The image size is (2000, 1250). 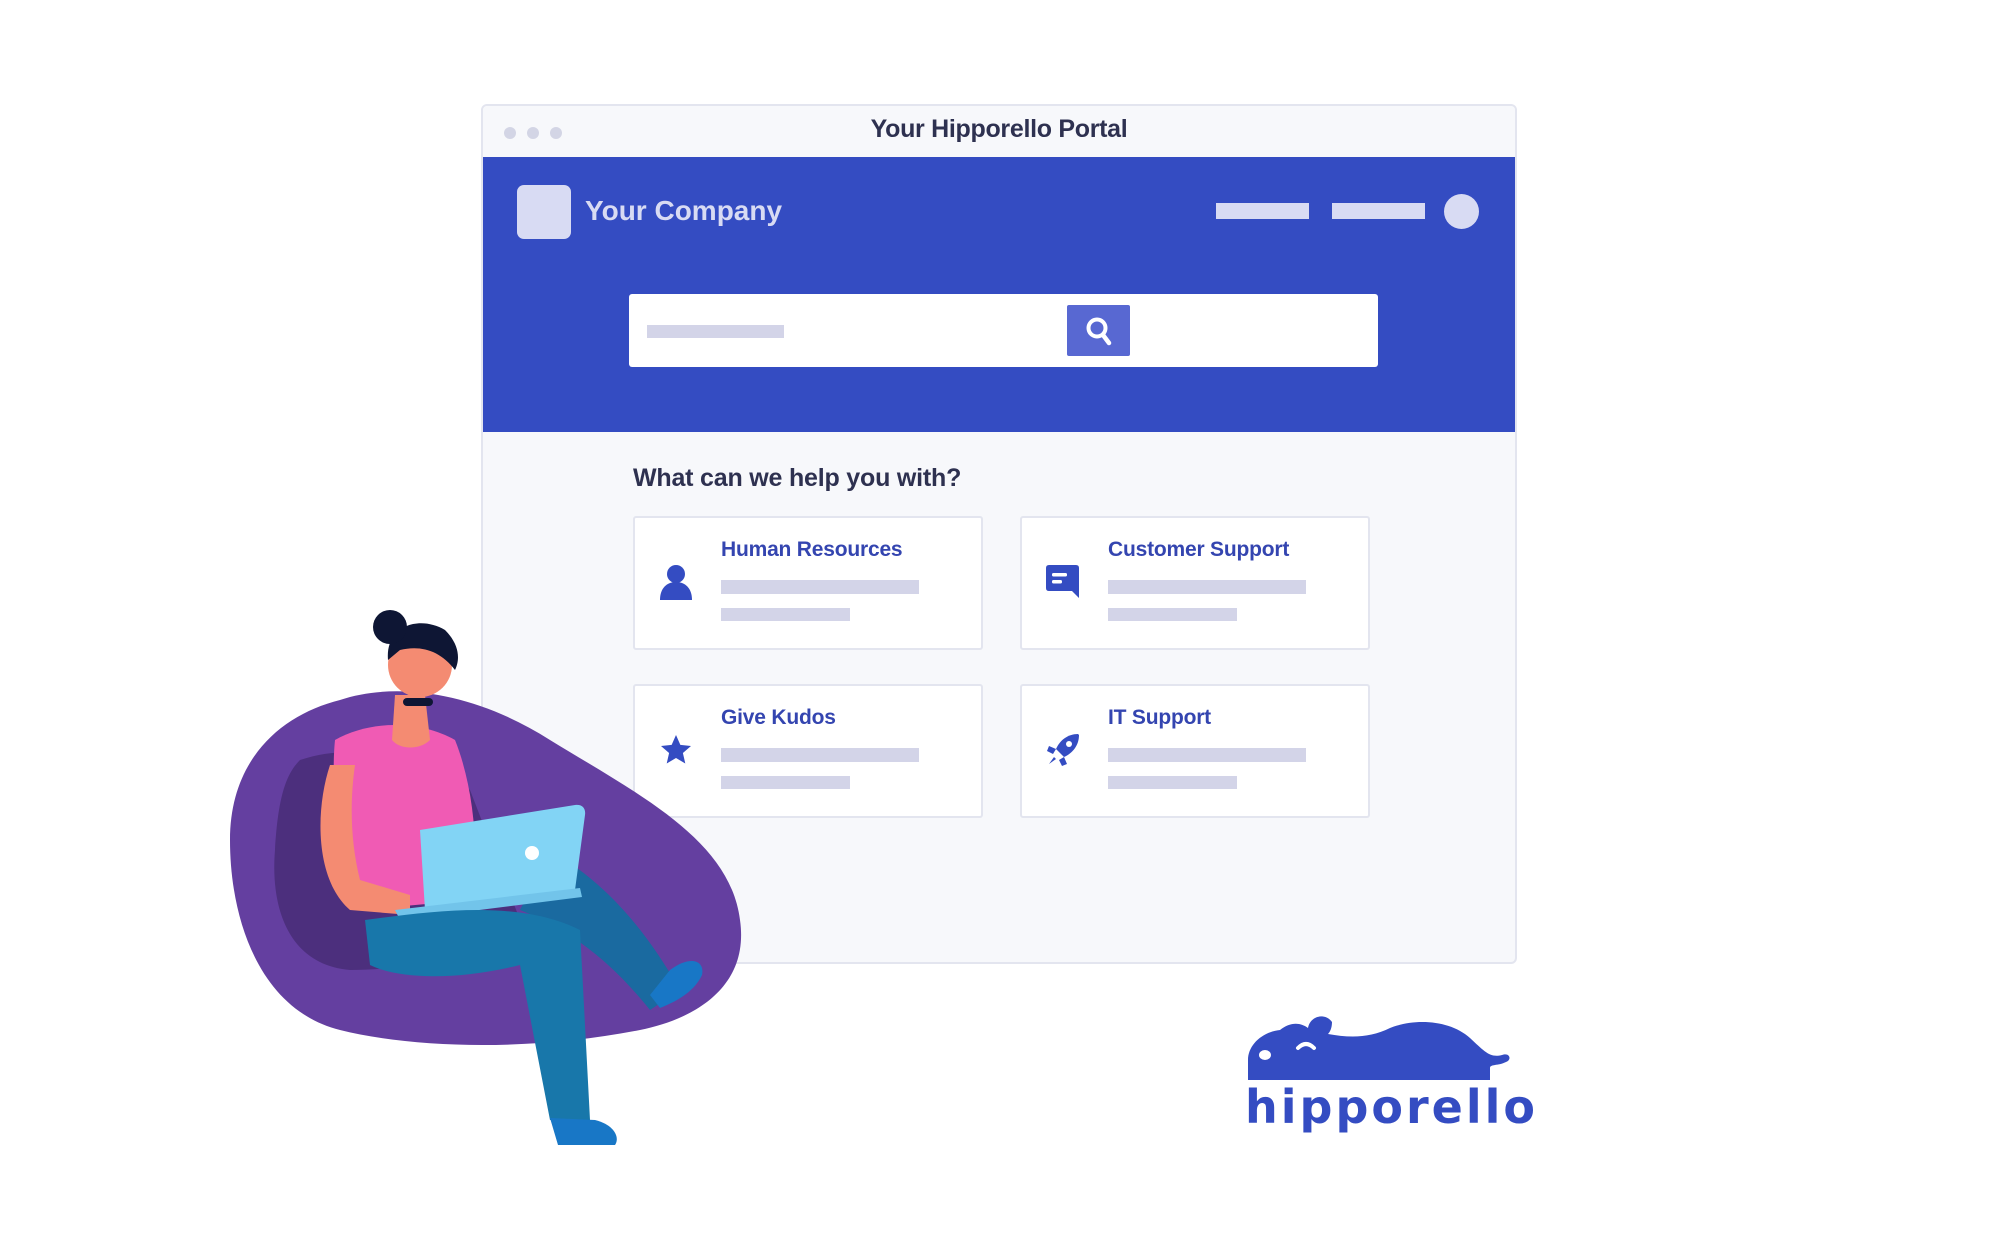 I want to click on portal-header: Your Company, so click(x=999, y=294).